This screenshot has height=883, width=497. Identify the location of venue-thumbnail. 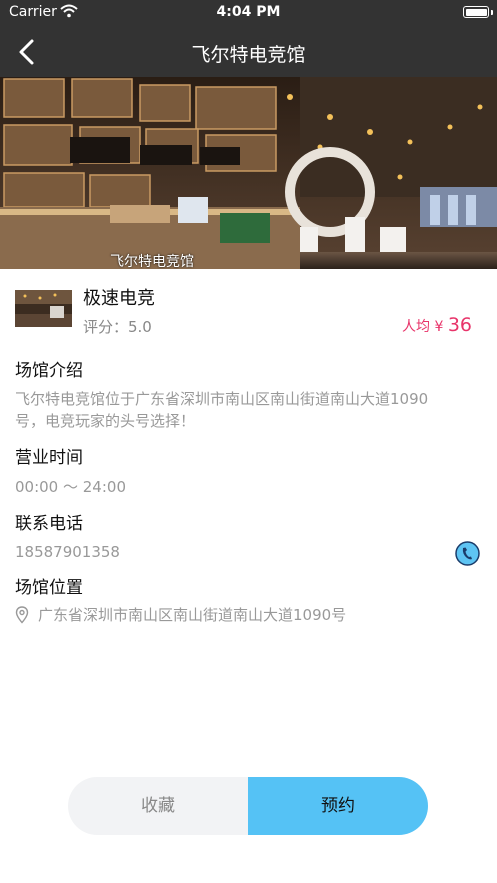
(43, 308).